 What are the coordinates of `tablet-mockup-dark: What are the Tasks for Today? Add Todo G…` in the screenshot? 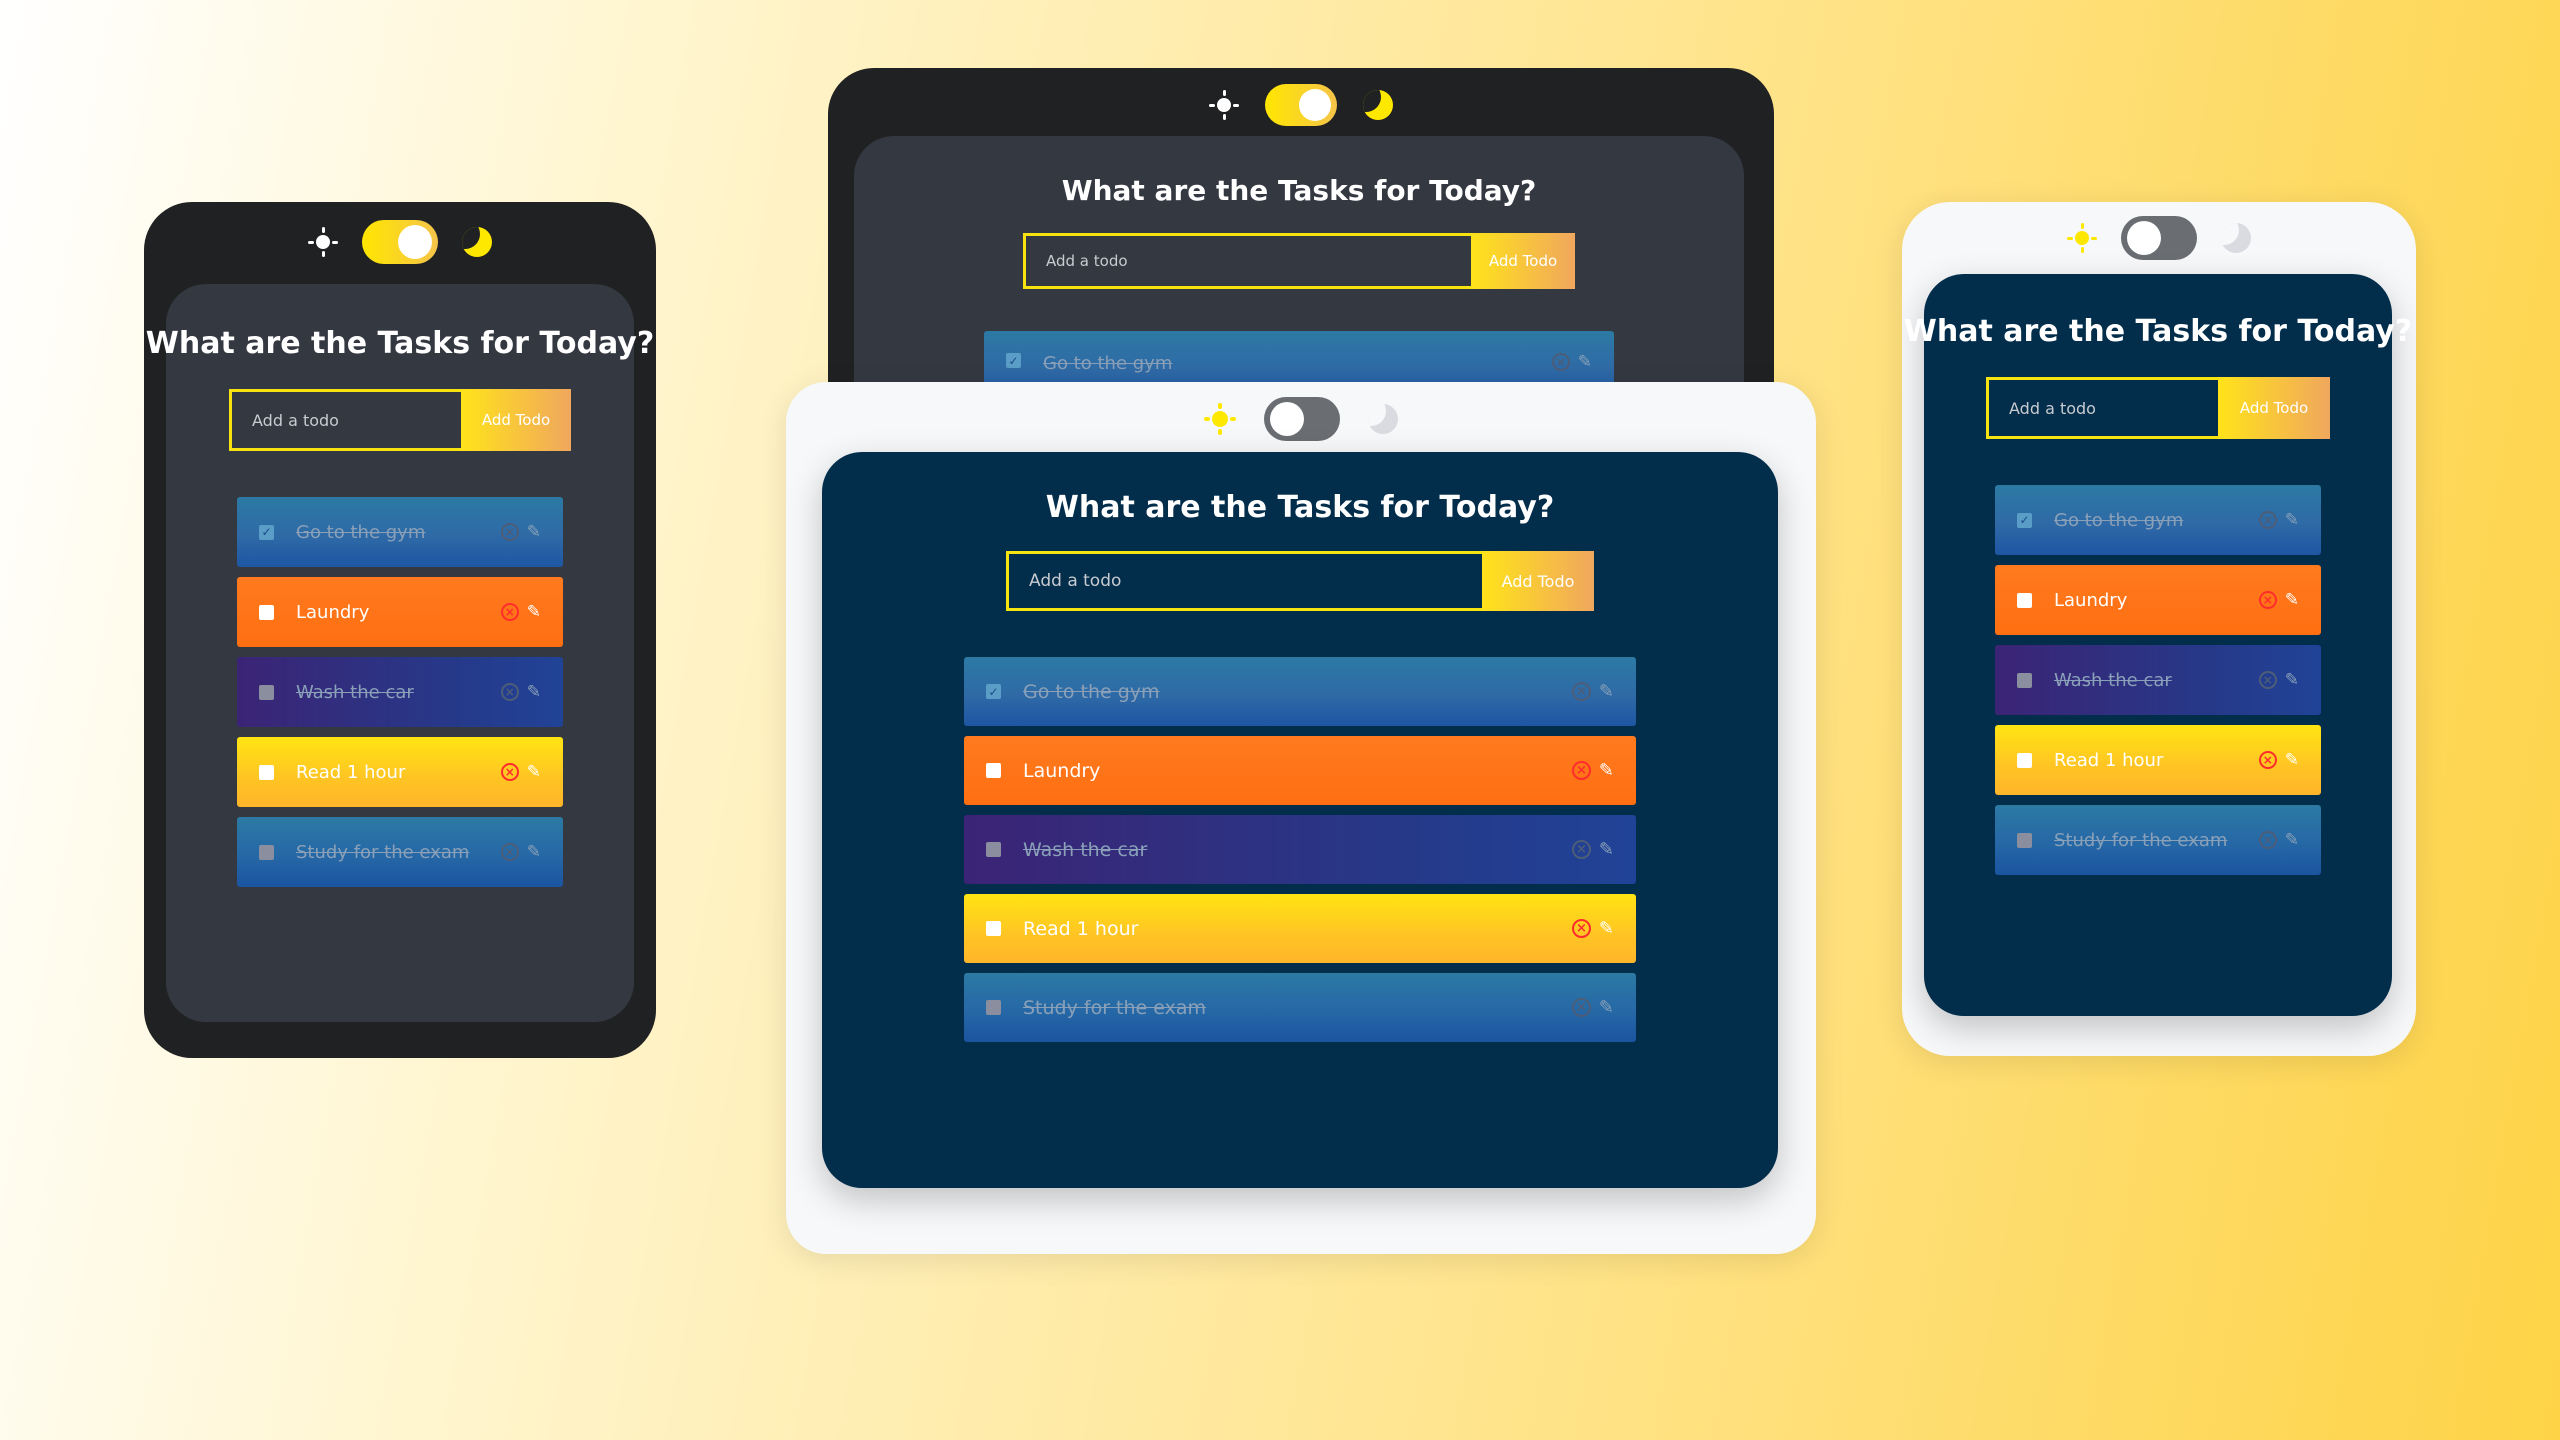 It's located at (1301, 238).